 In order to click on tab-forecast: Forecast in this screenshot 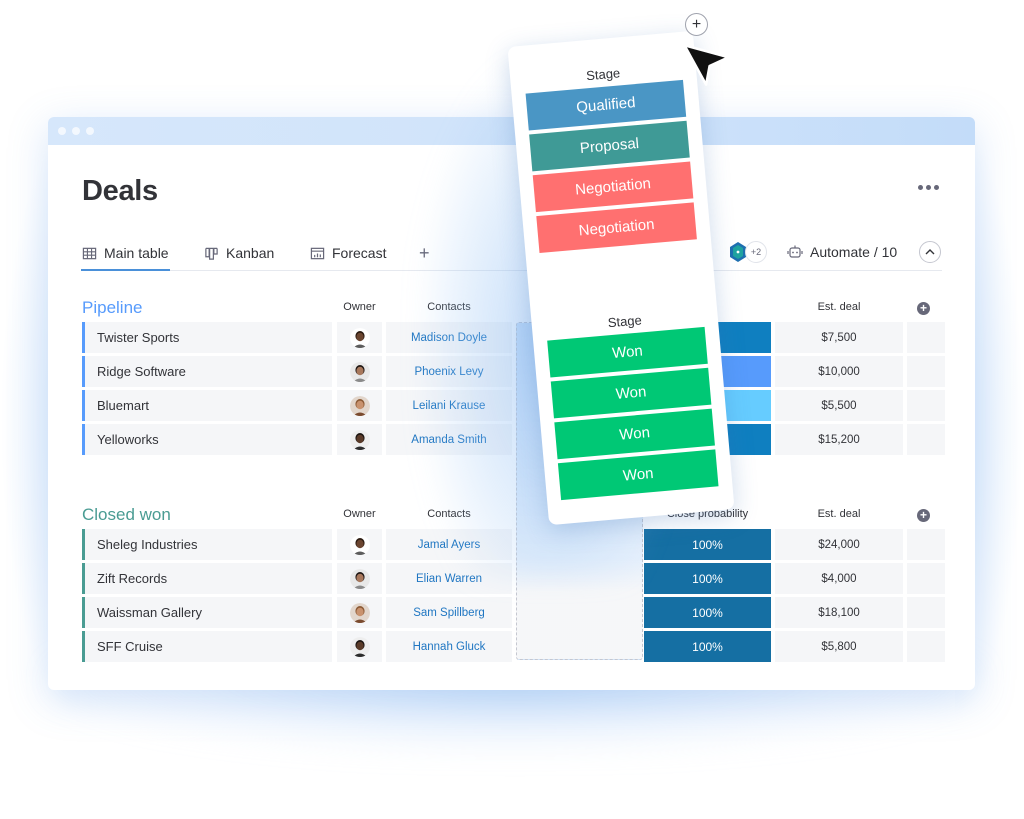, I will do `click(348, 253)`.